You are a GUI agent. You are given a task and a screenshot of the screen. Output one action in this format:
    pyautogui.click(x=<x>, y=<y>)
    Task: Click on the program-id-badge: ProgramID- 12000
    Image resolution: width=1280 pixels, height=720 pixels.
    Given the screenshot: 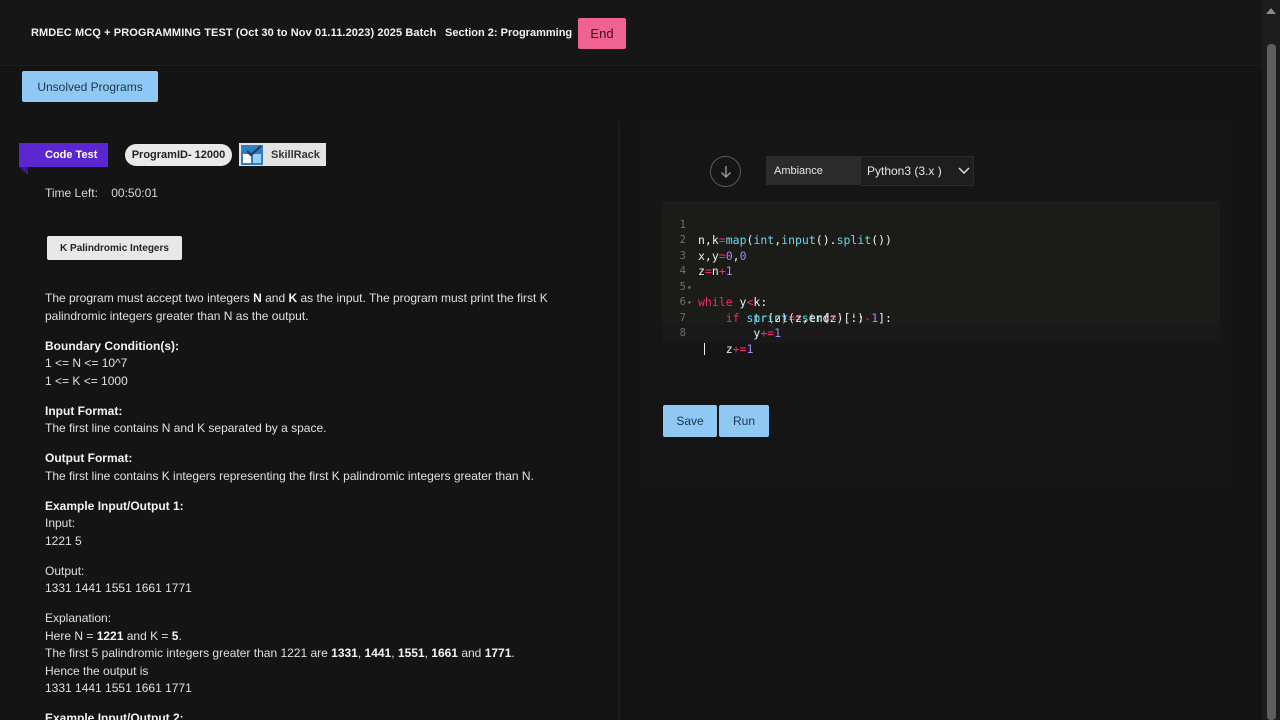 What is the action you would take?
    pyautogui.click(x=178, y=155)
    